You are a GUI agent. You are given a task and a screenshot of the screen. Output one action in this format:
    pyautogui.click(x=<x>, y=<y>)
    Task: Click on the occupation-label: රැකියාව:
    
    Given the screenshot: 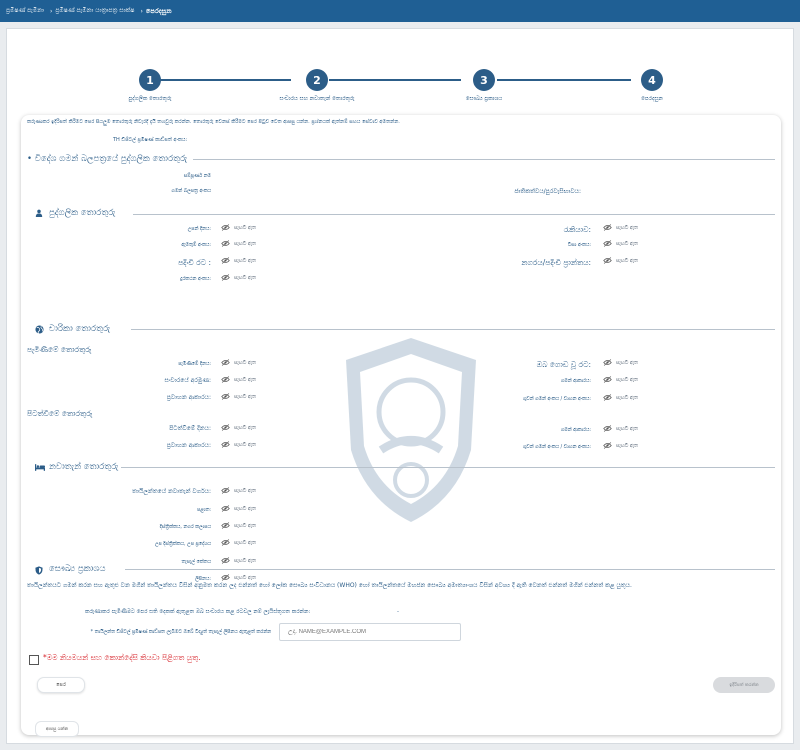 What is the action you would take?
    pyautogui.click(x=577, y=229)
    